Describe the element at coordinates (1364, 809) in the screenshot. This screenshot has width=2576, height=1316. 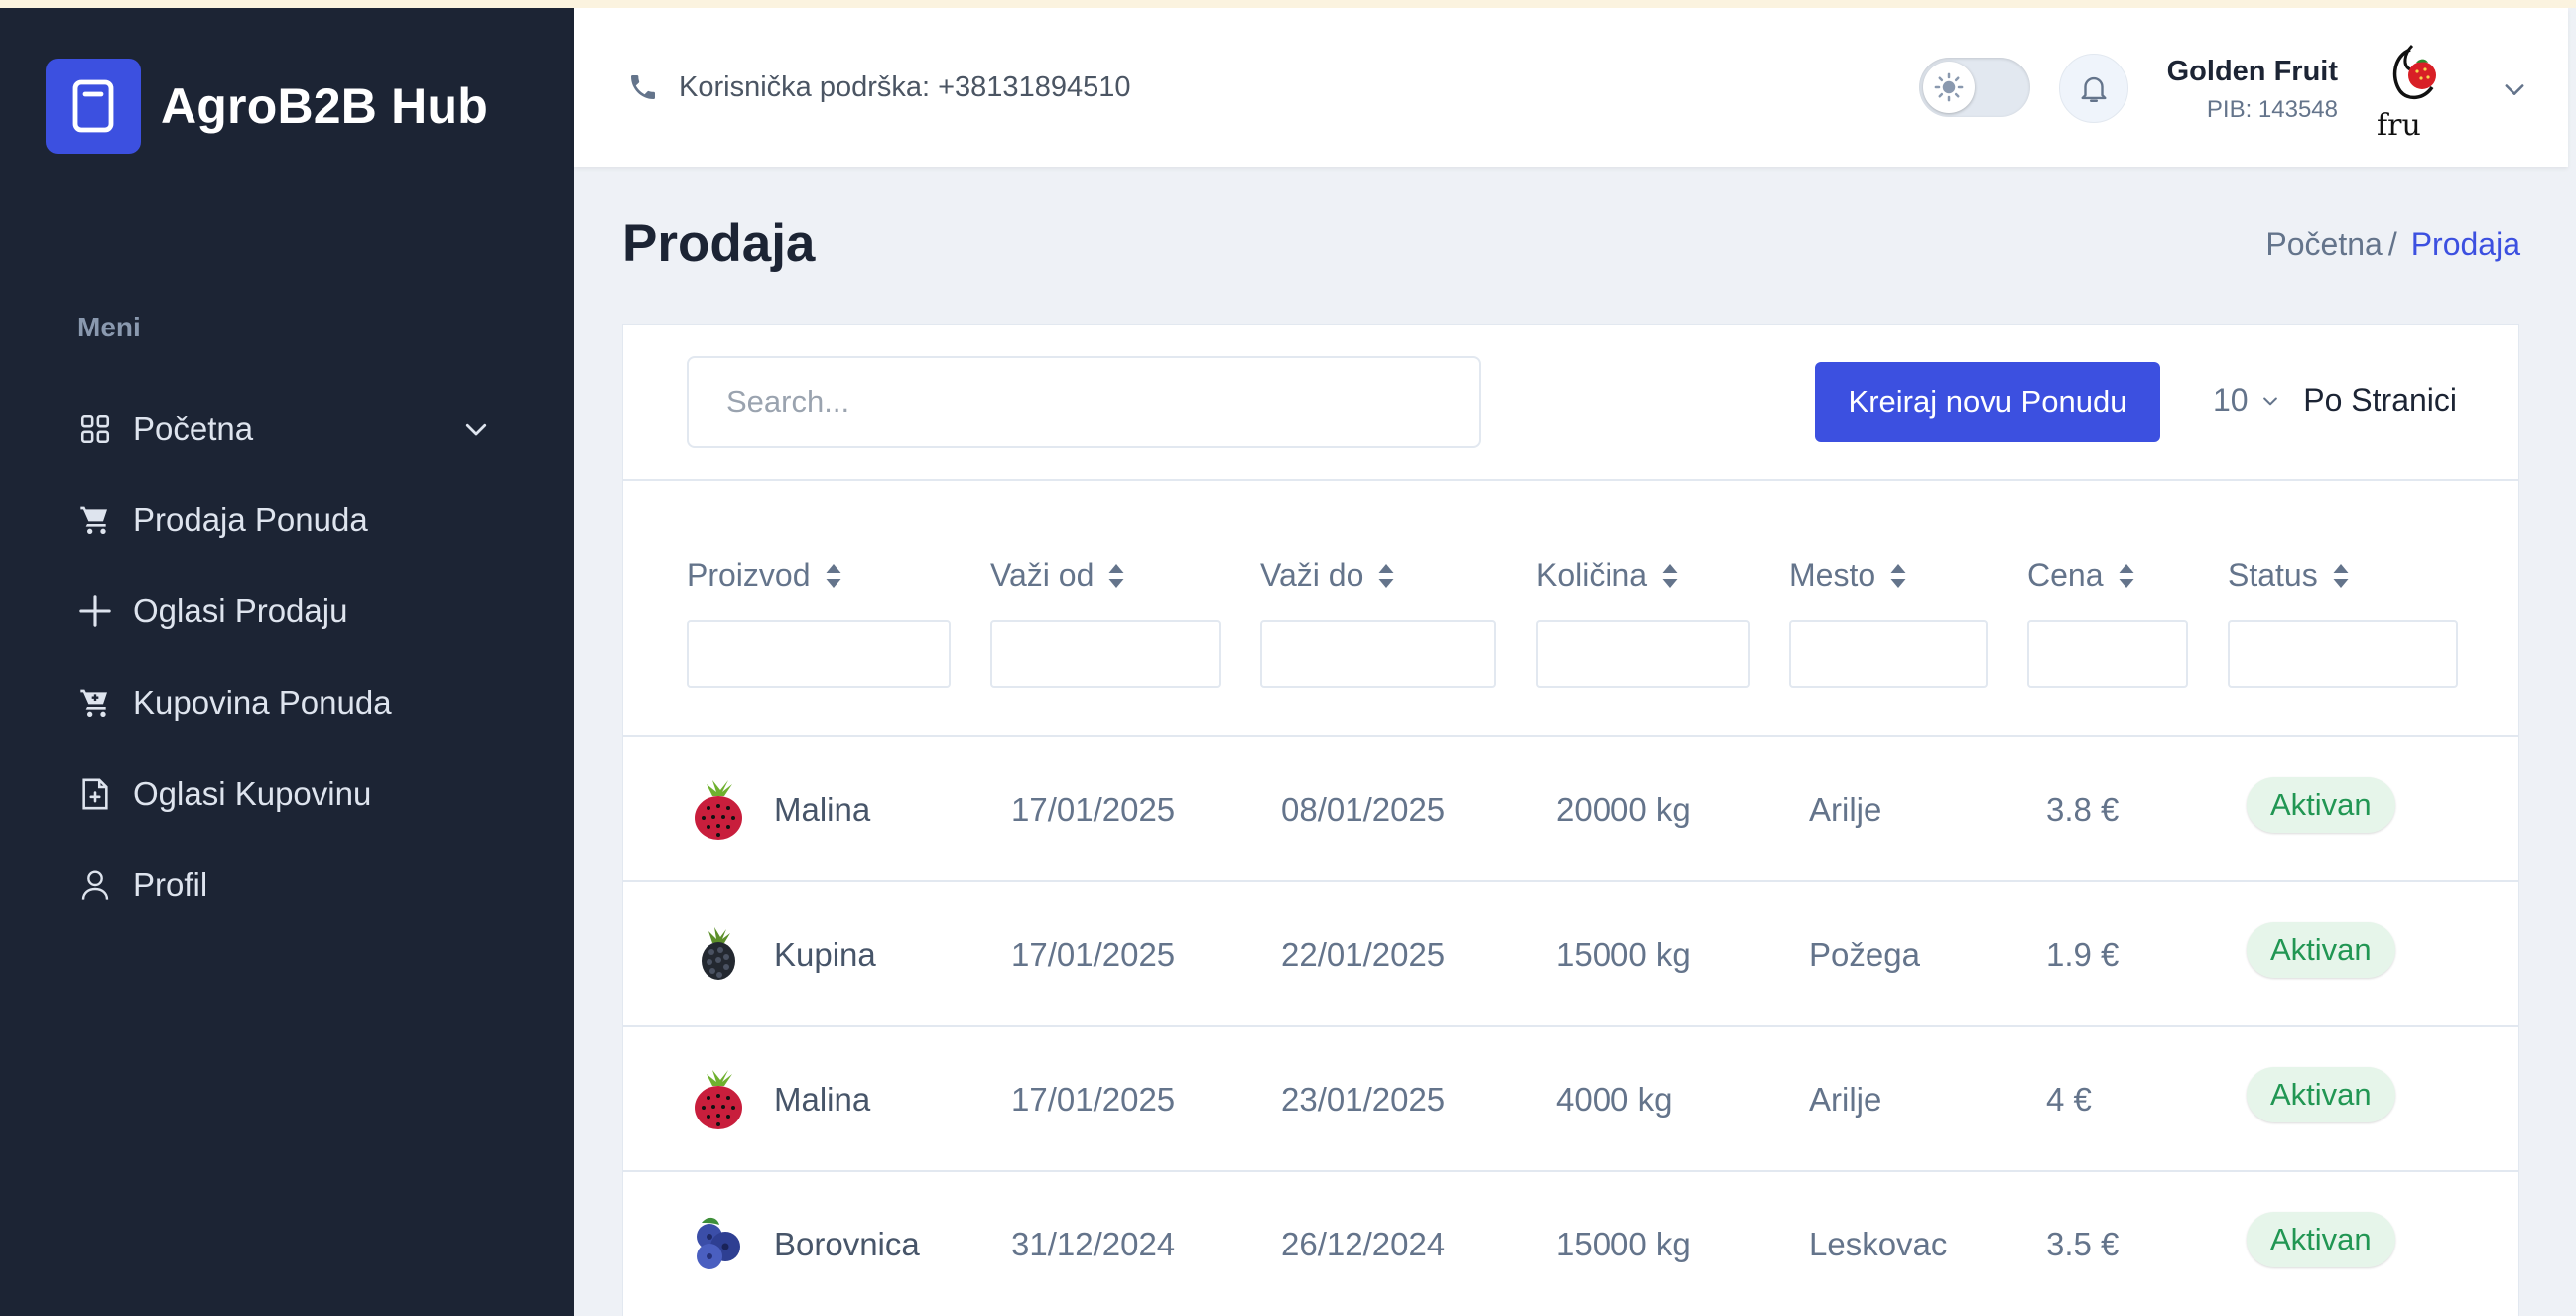
I see `cell-to: 08/01/2025` at that location.